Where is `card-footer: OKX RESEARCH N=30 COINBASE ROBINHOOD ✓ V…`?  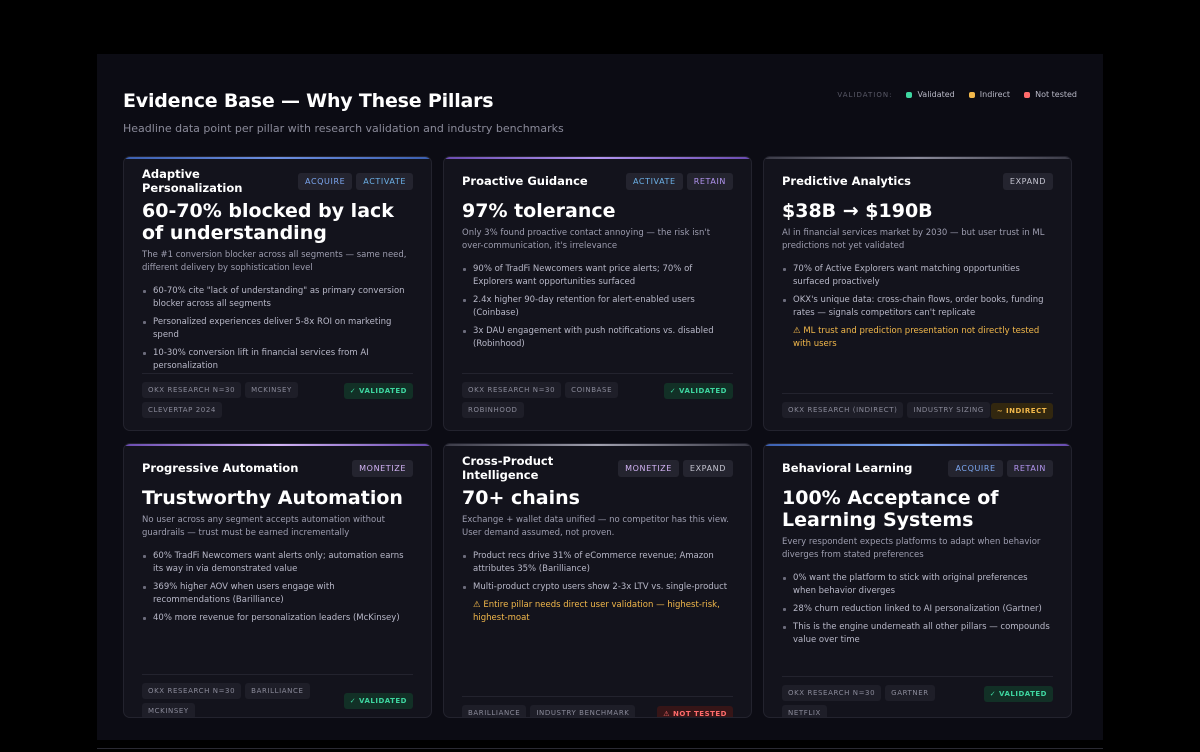 card-footer: OKX RESEARCH N=30 COINBASE ROBINHOOD ✓ V… is located at coordinates (597, 395).